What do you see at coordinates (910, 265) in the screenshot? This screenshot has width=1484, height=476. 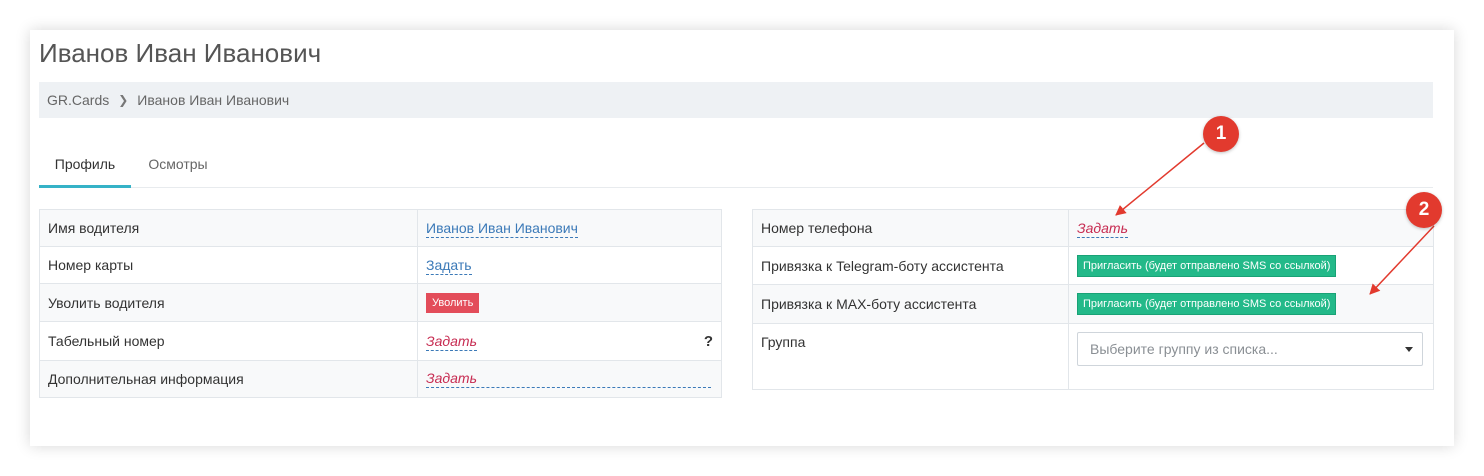 I see `telegram-bot-label: Привязка к Telegram-боту ассистента` at bounding box center [910, 265].